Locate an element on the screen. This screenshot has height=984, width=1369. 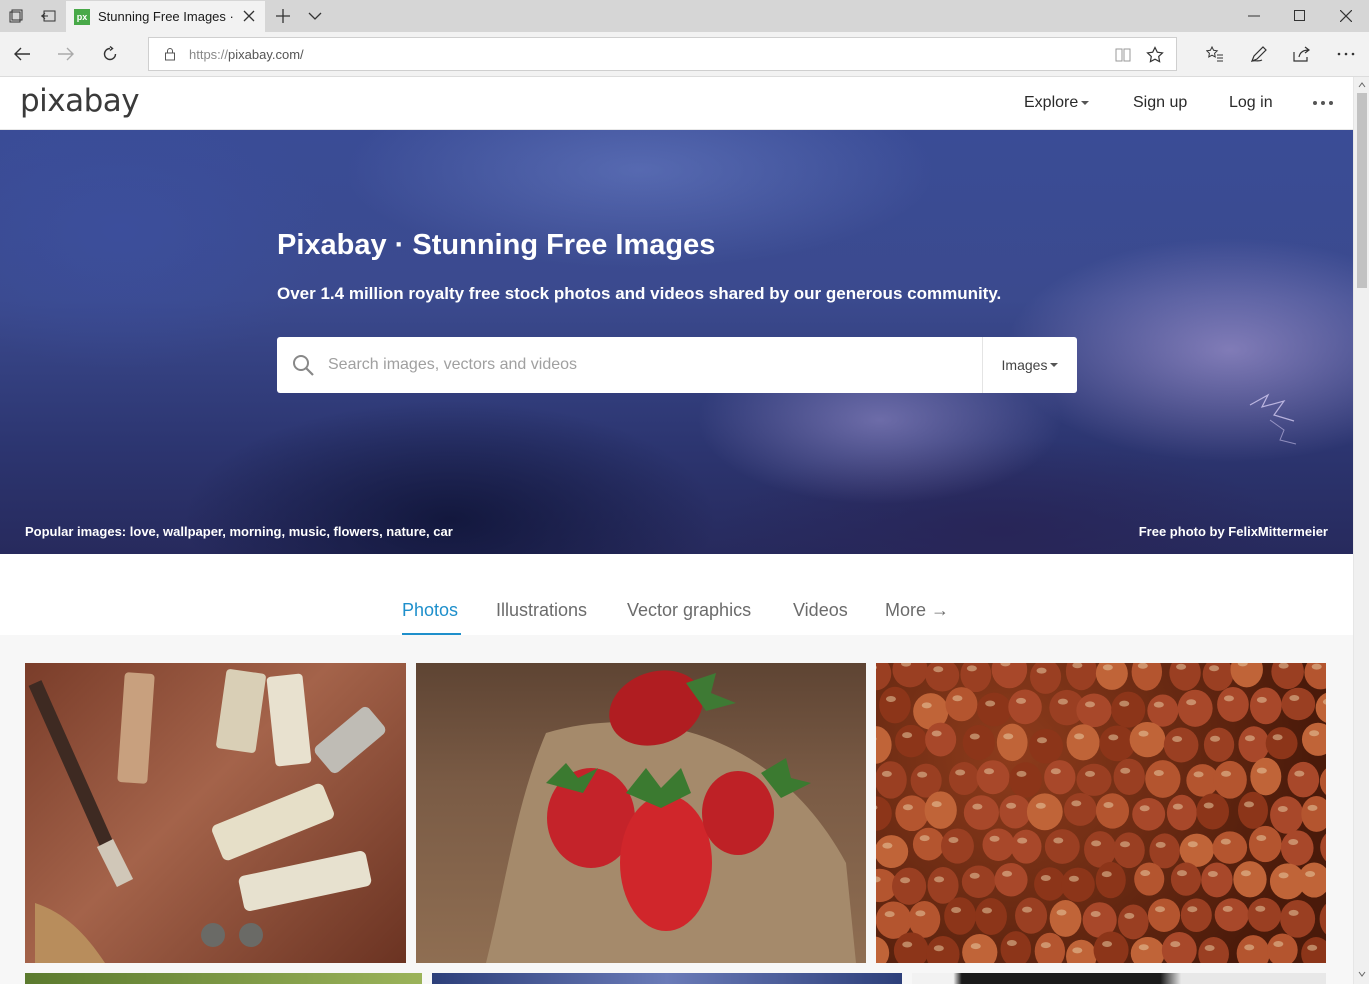
signup-link: Sign up is located at coordinates (1160, 103).